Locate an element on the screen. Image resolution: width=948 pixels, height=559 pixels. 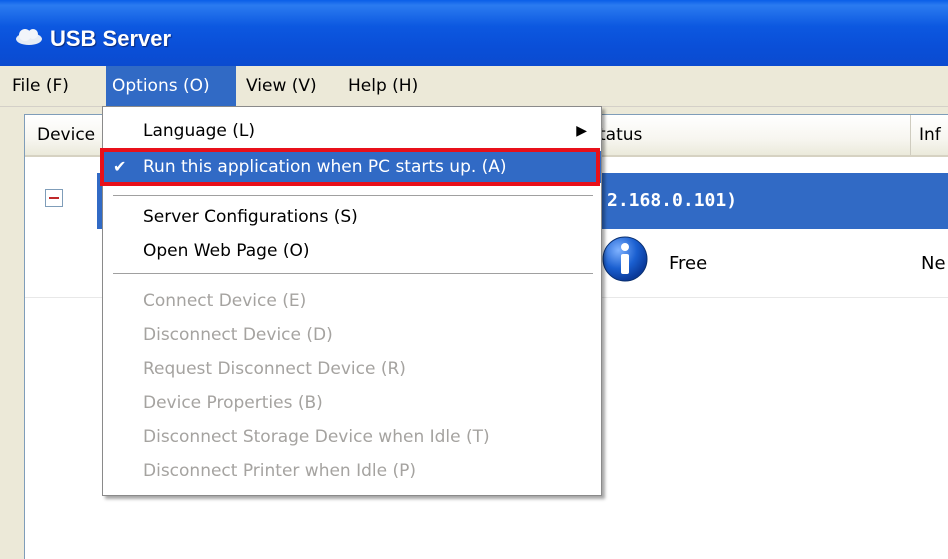
column-header-info: Inf is located at coordinates (929, 135).